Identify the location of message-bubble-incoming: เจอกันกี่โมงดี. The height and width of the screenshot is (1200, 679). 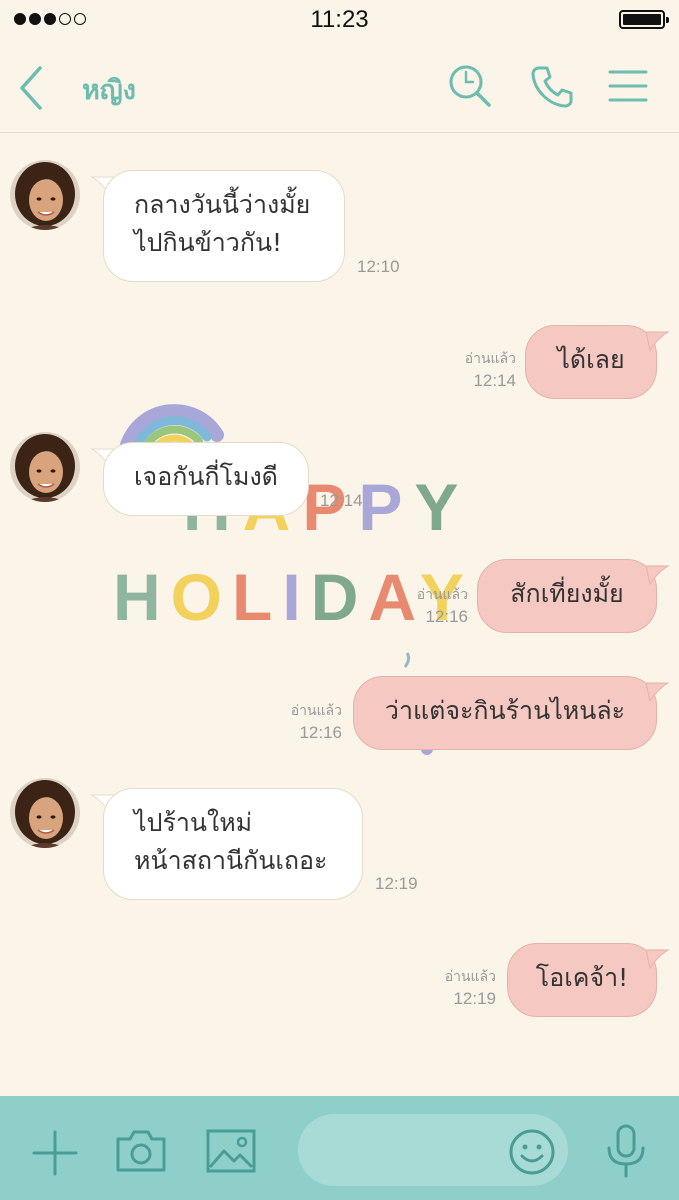
(206, 479).